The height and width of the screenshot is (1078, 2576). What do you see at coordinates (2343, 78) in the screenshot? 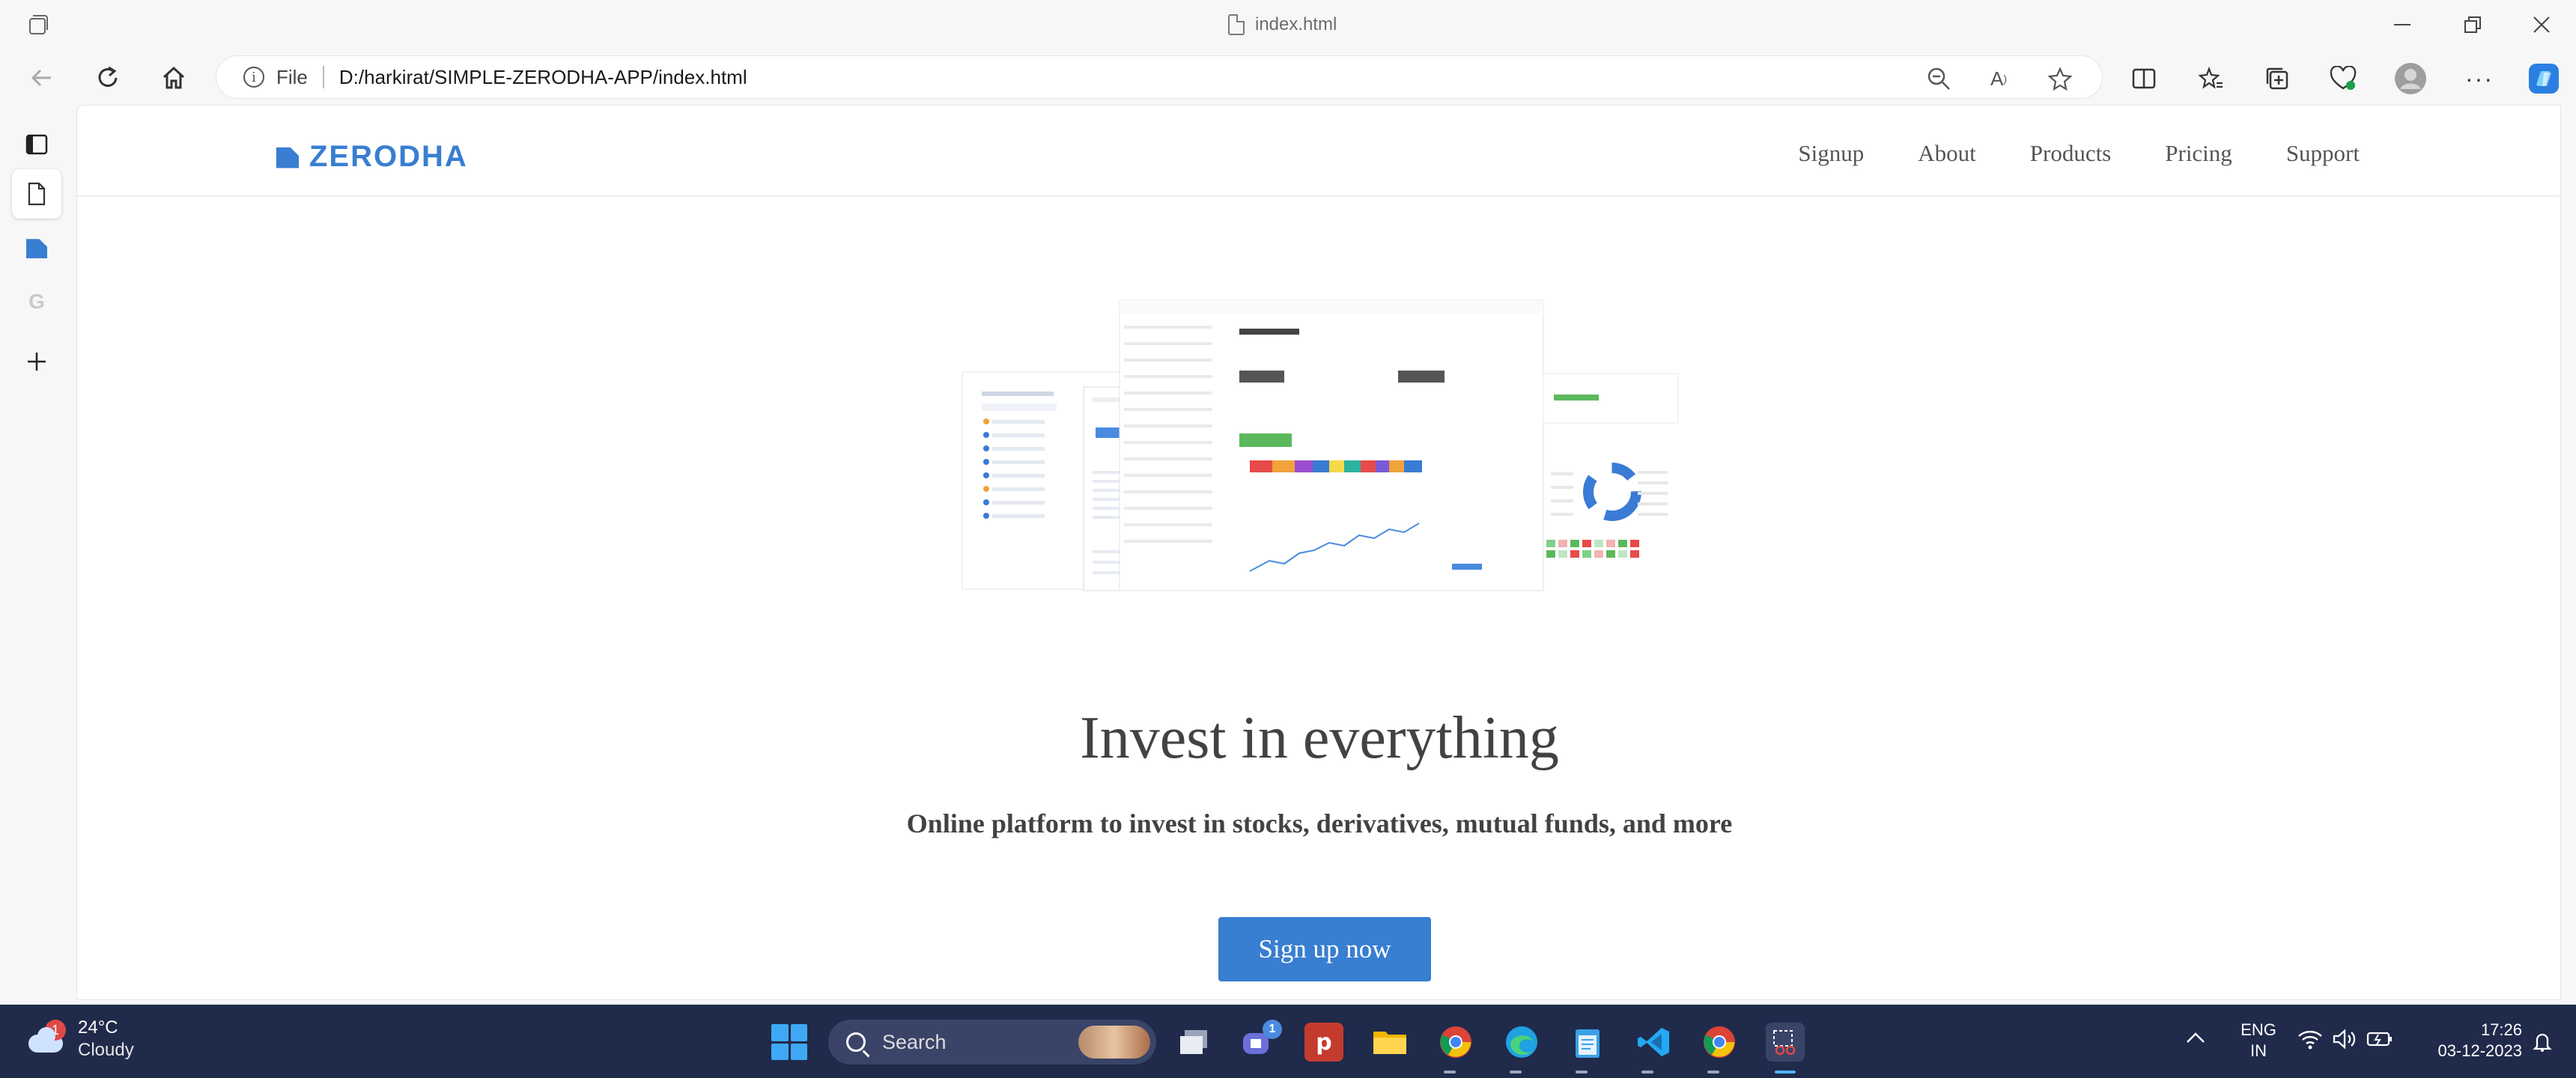
I see `browser-essentials-icon` at bounding box center [2343, 78].